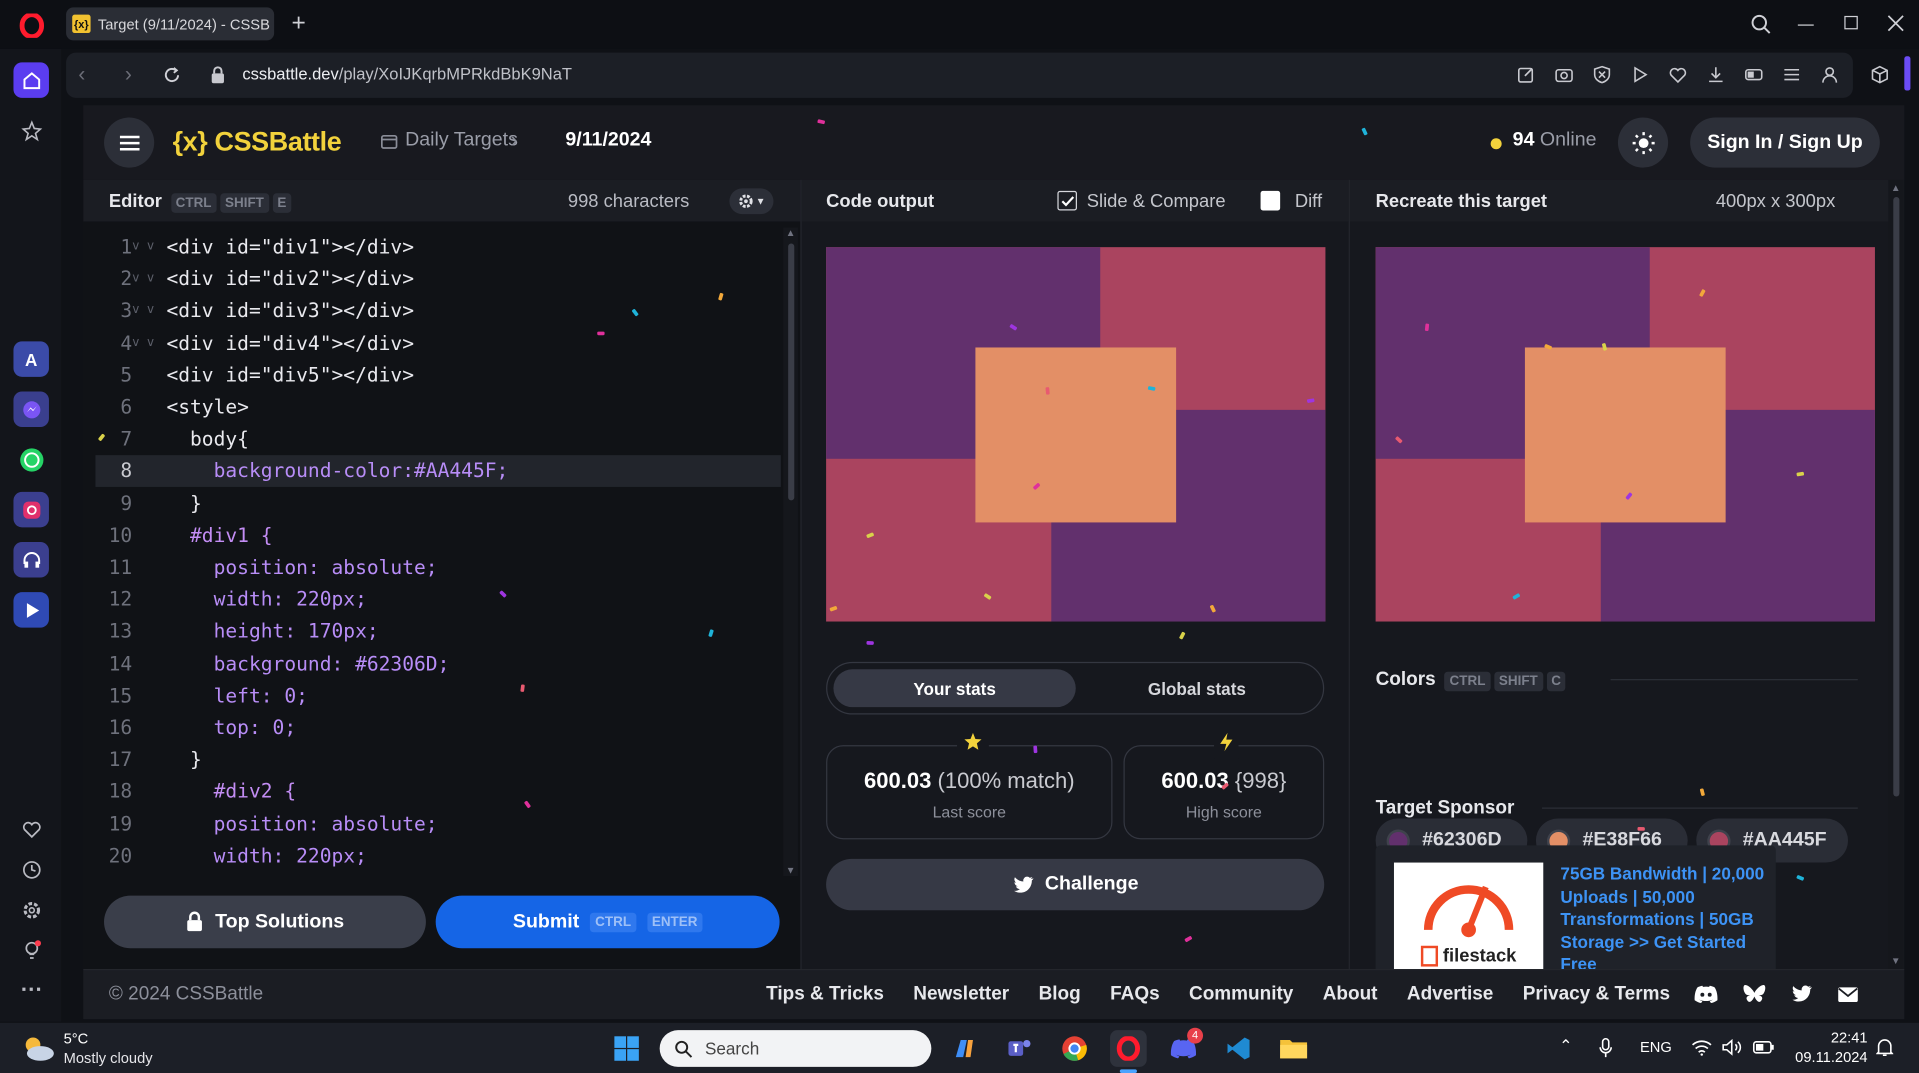  I want to click on camera-icon, so click(1564, 75).